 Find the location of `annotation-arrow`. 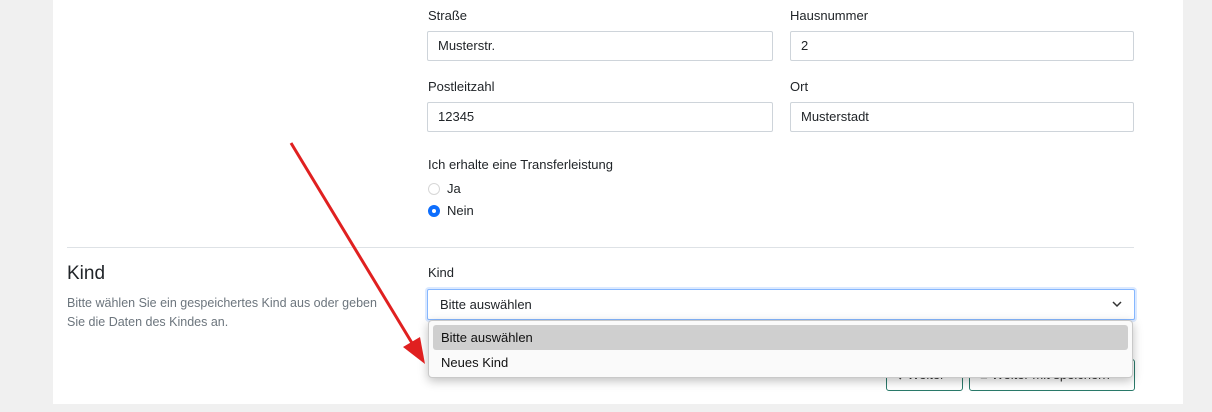

annotation-arrow is located at coordinates (357, 253).